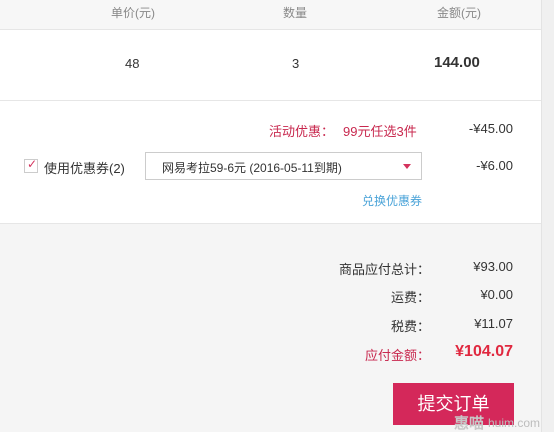 Image resolution: width=554 pixels, height=433 pixels. I want to click on payable-value: ¥104.07, so click(484, 351).